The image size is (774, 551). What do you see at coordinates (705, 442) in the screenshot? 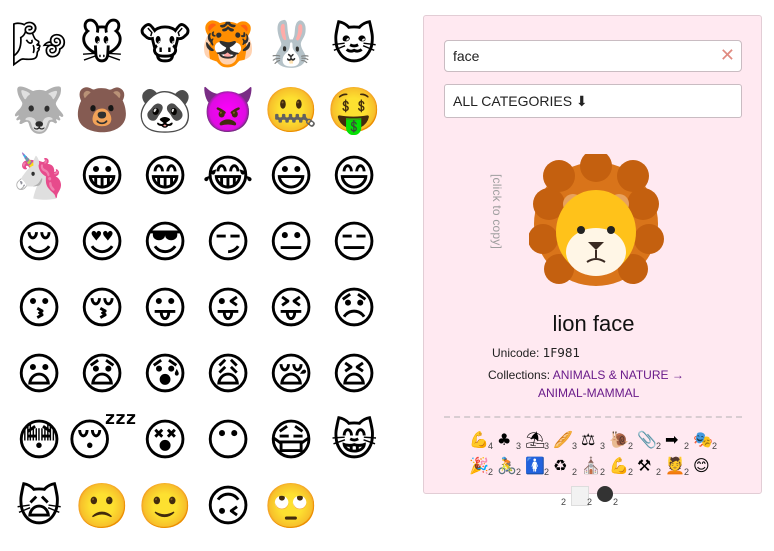
I see `related-emoji-item: 🎭 2` at bounding box center [705, 442].